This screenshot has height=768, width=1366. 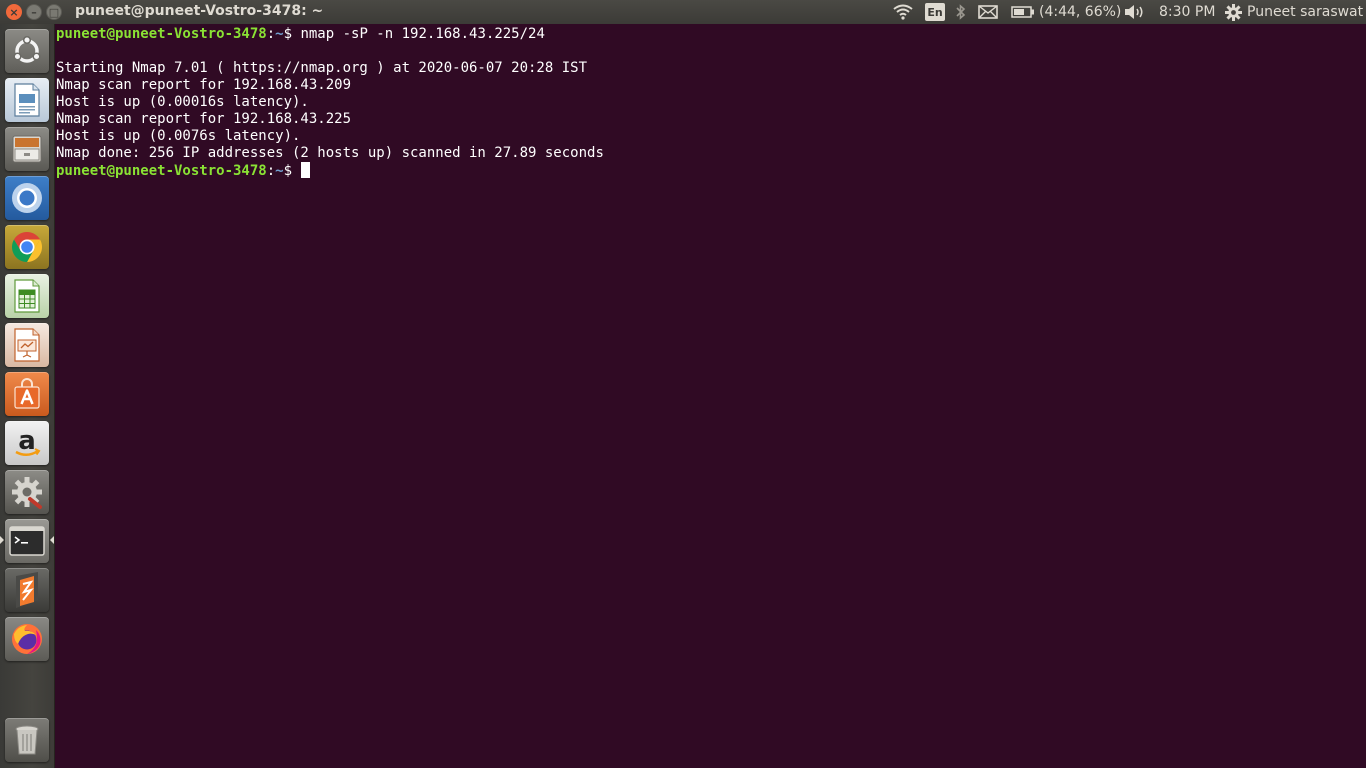 What do you see at coordinates (1305, 12) in the screenshot?
I see `user-name: Puneet saraswat` at bounding box center [1305, 12].